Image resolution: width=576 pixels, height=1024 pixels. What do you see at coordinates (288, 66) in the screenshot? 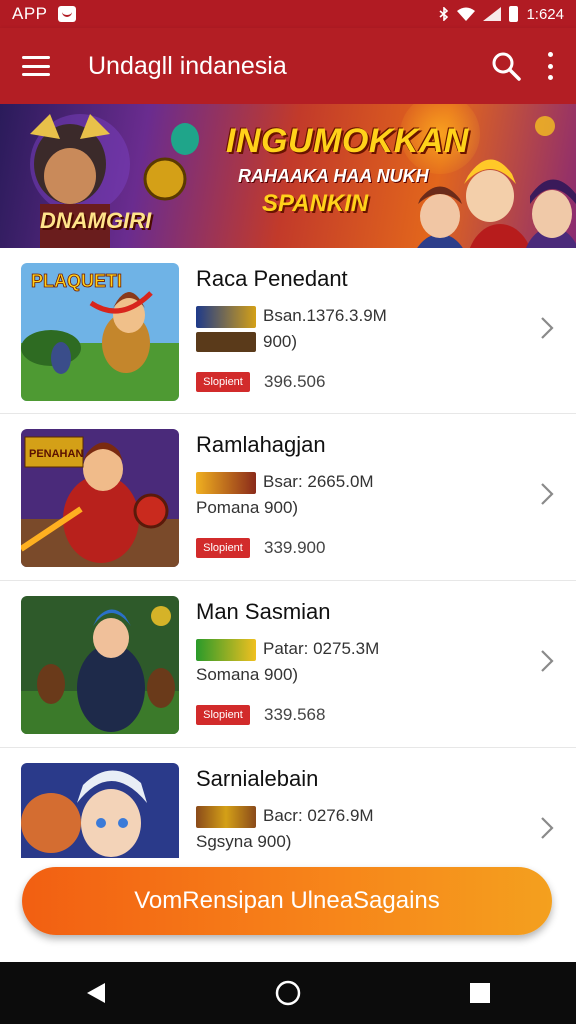
I see `app-bar: Undagll indanesia` at bounding box center [288, 66].